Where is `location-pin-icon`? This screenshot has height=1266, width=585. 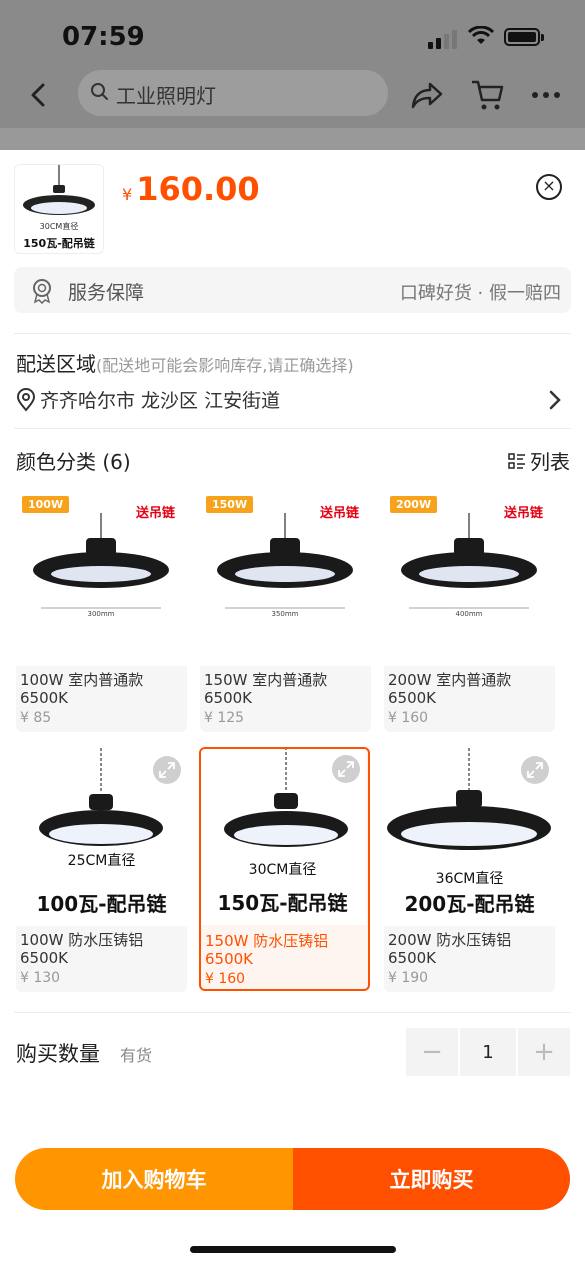 location-pin-icon is located at coordinates (26, 399).